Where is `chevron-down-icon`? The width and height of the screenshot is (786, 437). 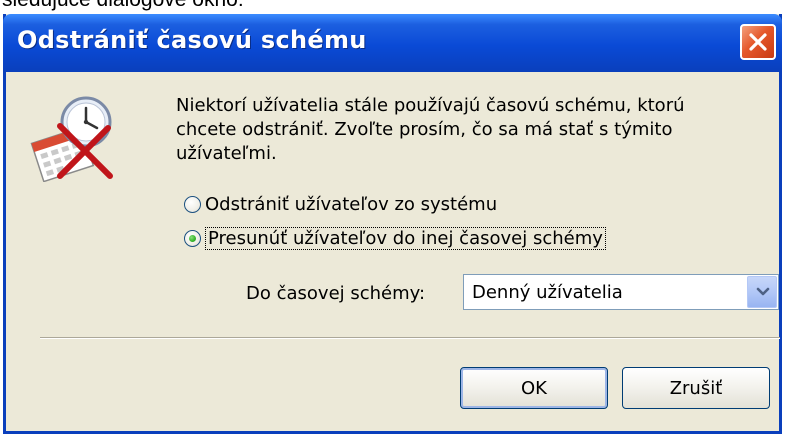
chevron-down-icon is located at coordinates (763, 291).